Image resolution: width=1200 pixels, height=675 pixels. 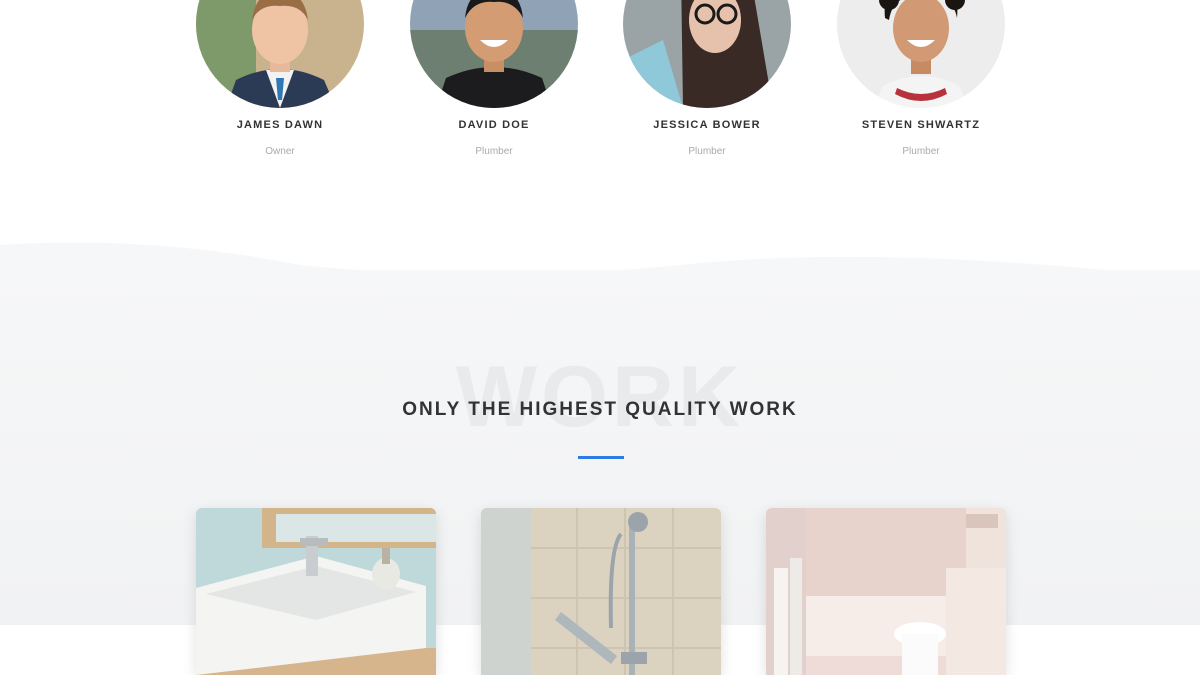 I want to click on work-item-shower-head, so click(x=601, y=591).